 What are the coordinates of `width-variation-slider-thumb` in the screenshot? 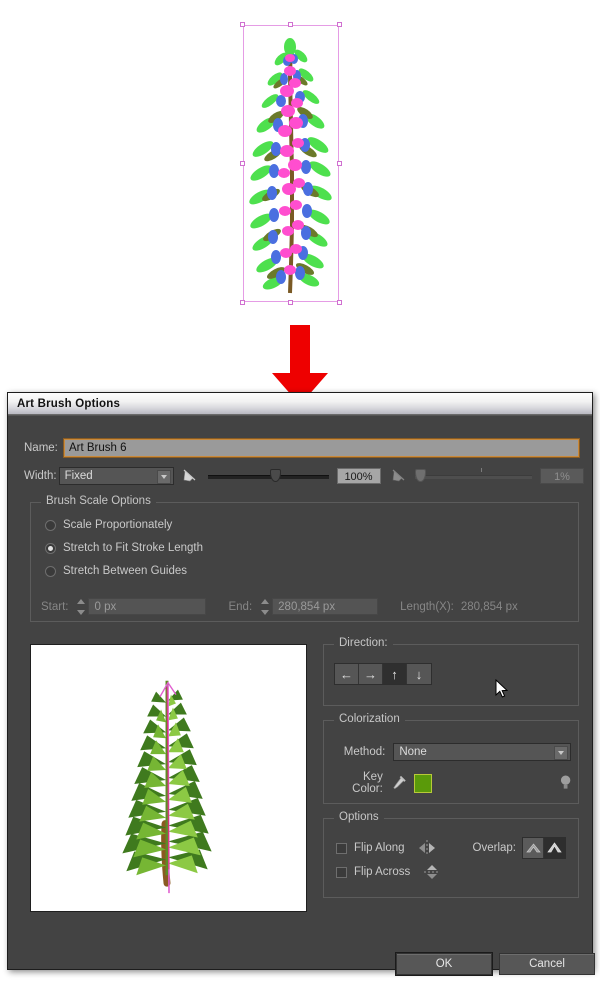 It's located at (420, 475).